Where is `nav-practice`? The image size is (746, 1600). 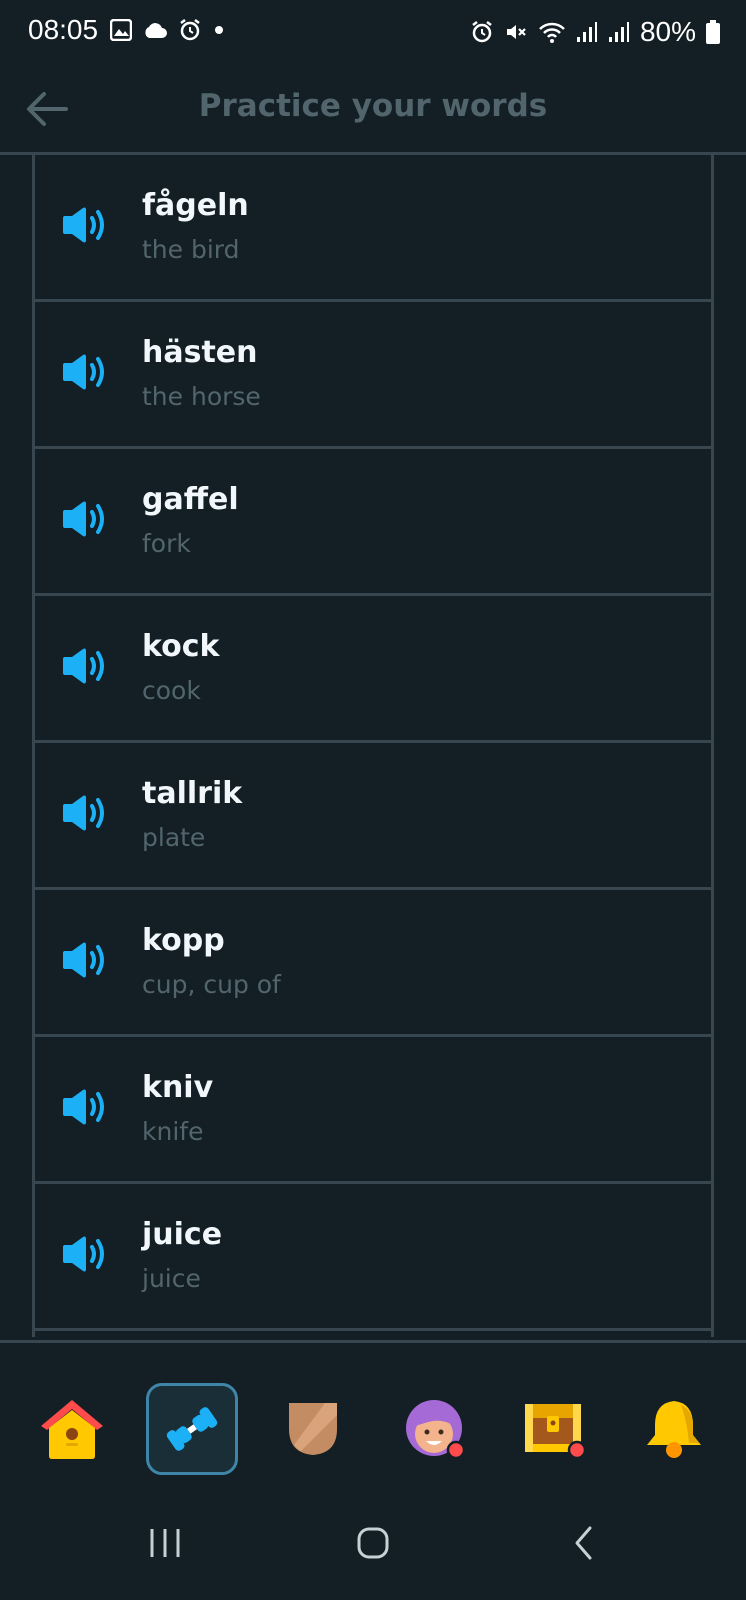
nav-practice is located at coordinates (192, 1429).